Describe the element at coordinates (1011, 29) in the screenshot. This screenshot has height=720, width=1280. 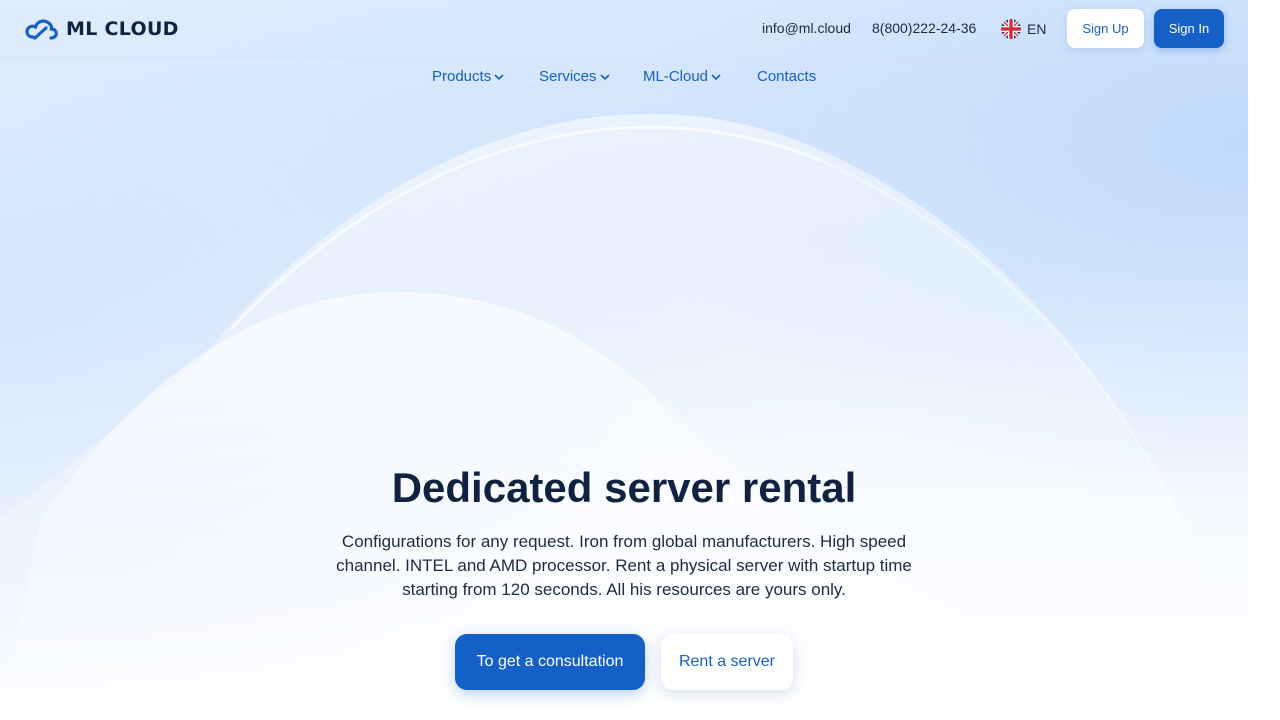
I see `uk-flag-icon` at that location.